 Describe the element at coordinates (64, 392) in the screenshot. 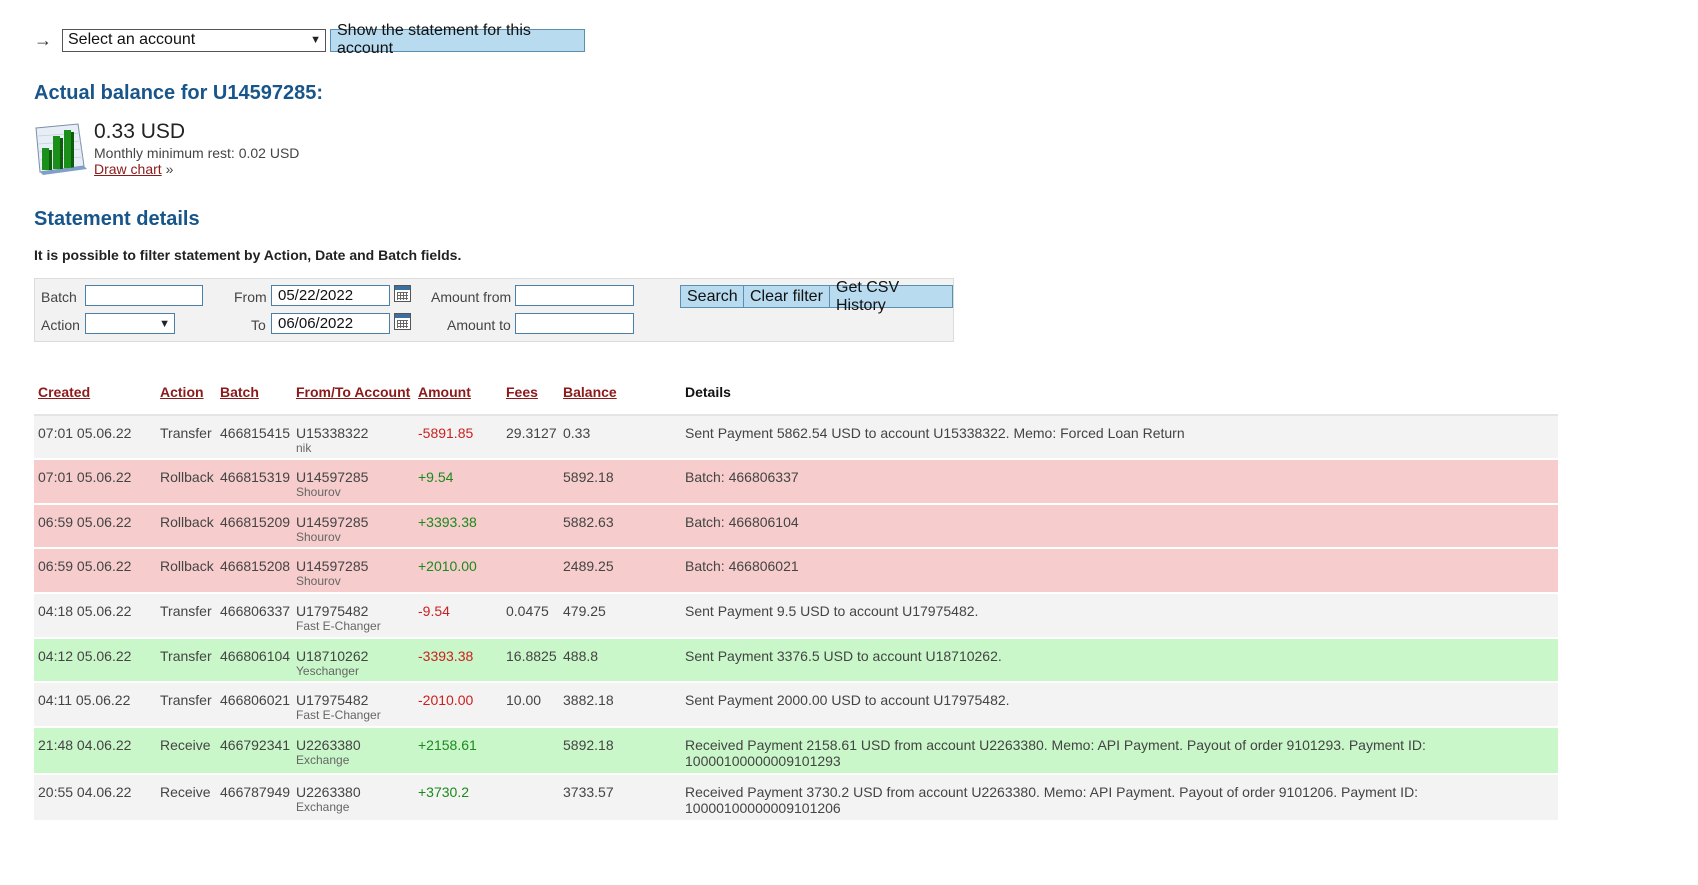

I see `header-created: Created` at that location.